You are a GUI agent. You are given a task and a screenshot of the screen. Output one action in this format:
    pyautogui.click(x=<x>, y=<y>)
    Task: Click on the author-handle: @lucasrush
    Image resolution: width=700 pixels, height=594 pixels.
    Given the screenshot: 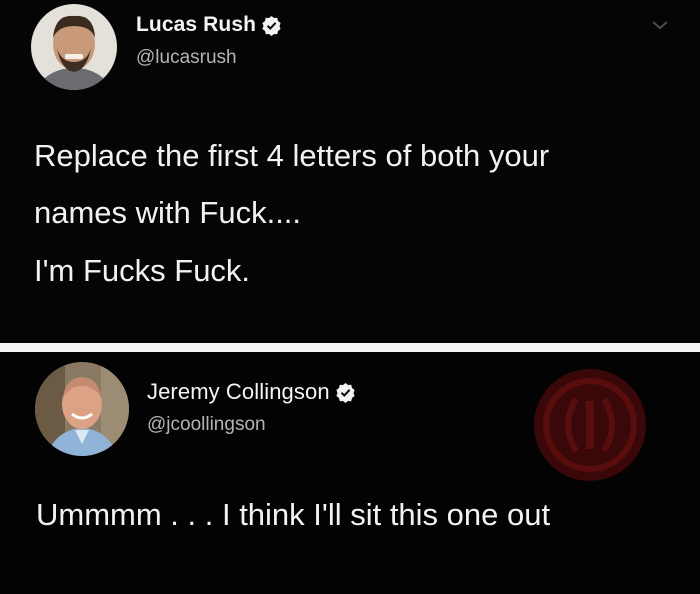 What is the action you would take?
    pyautogui.click(x=186, y=58)
    